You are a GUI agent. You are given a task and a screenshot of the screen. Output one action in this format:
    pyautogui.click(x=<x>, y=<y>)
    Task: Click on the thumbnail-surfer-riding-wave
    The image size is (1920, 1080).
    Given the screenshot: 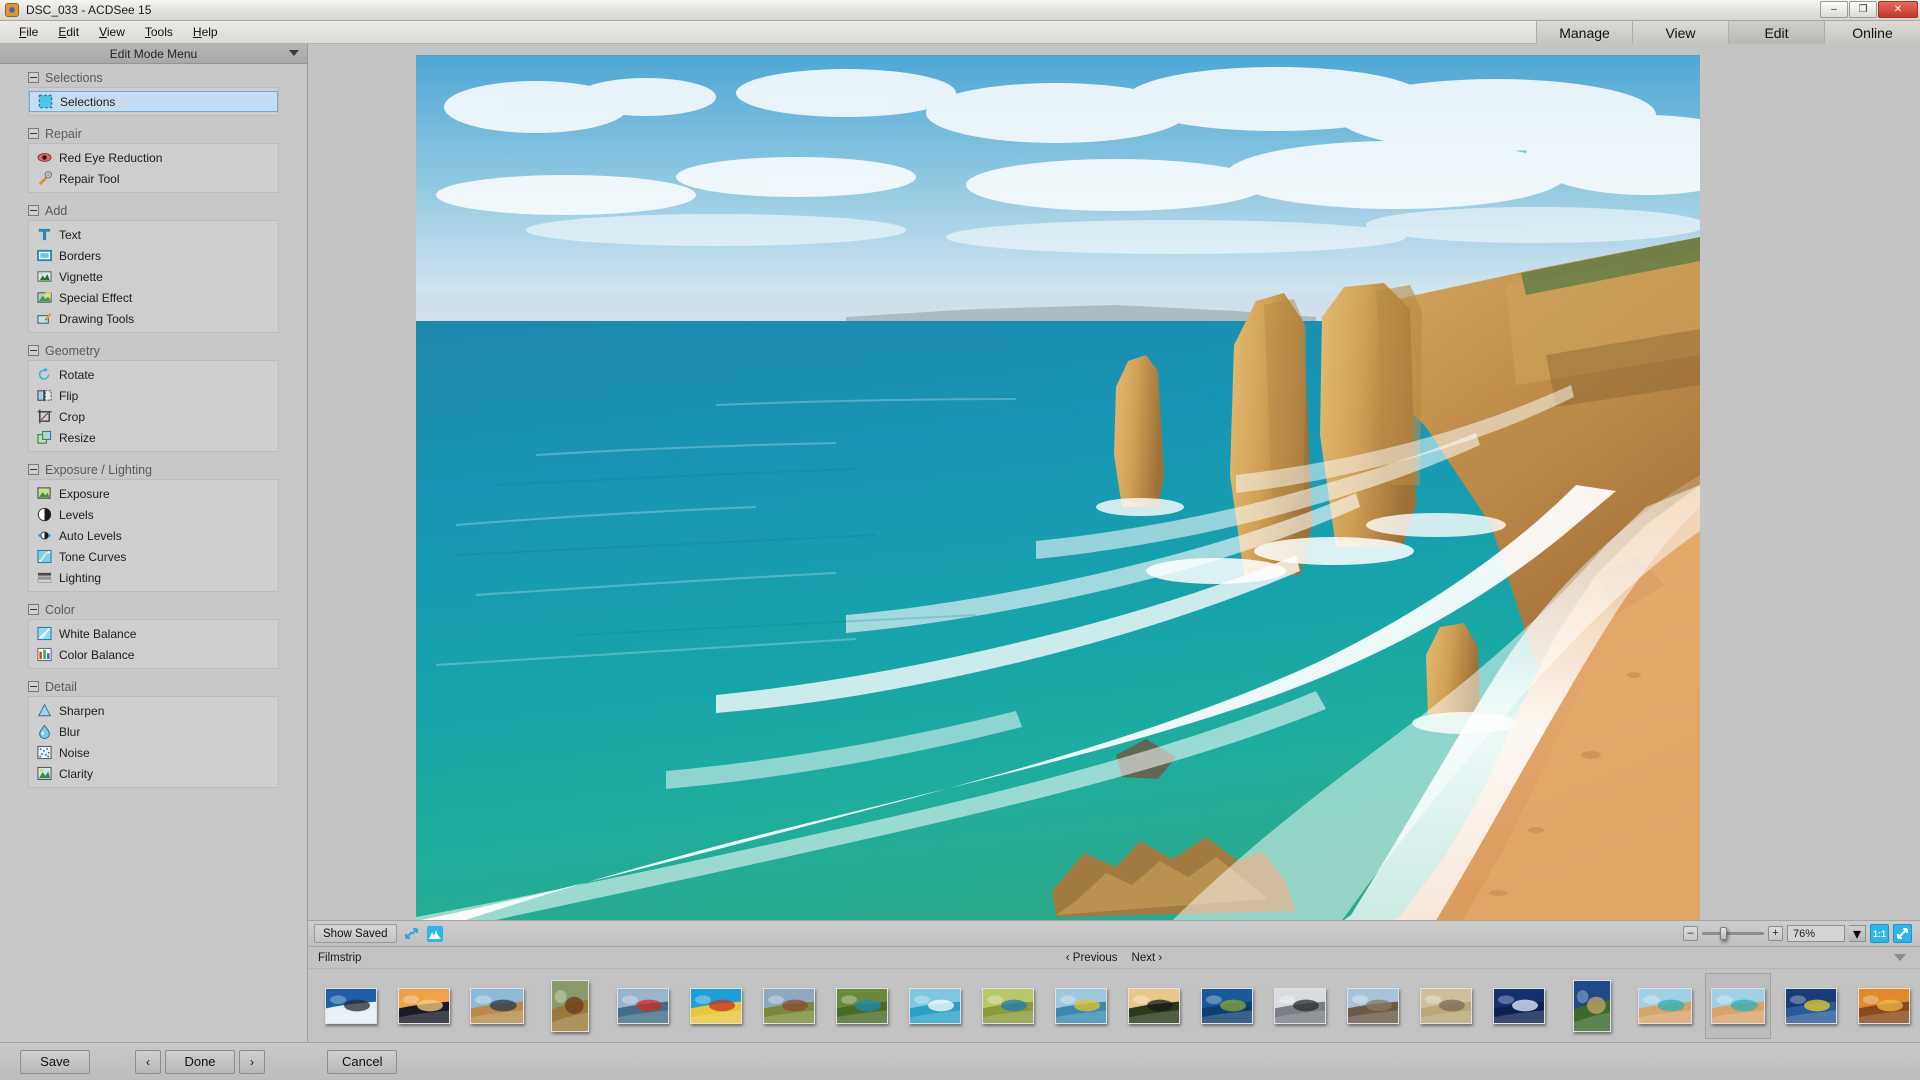 What is the action you would take?
    pyautogui.click(x=1081, y=1005)
    